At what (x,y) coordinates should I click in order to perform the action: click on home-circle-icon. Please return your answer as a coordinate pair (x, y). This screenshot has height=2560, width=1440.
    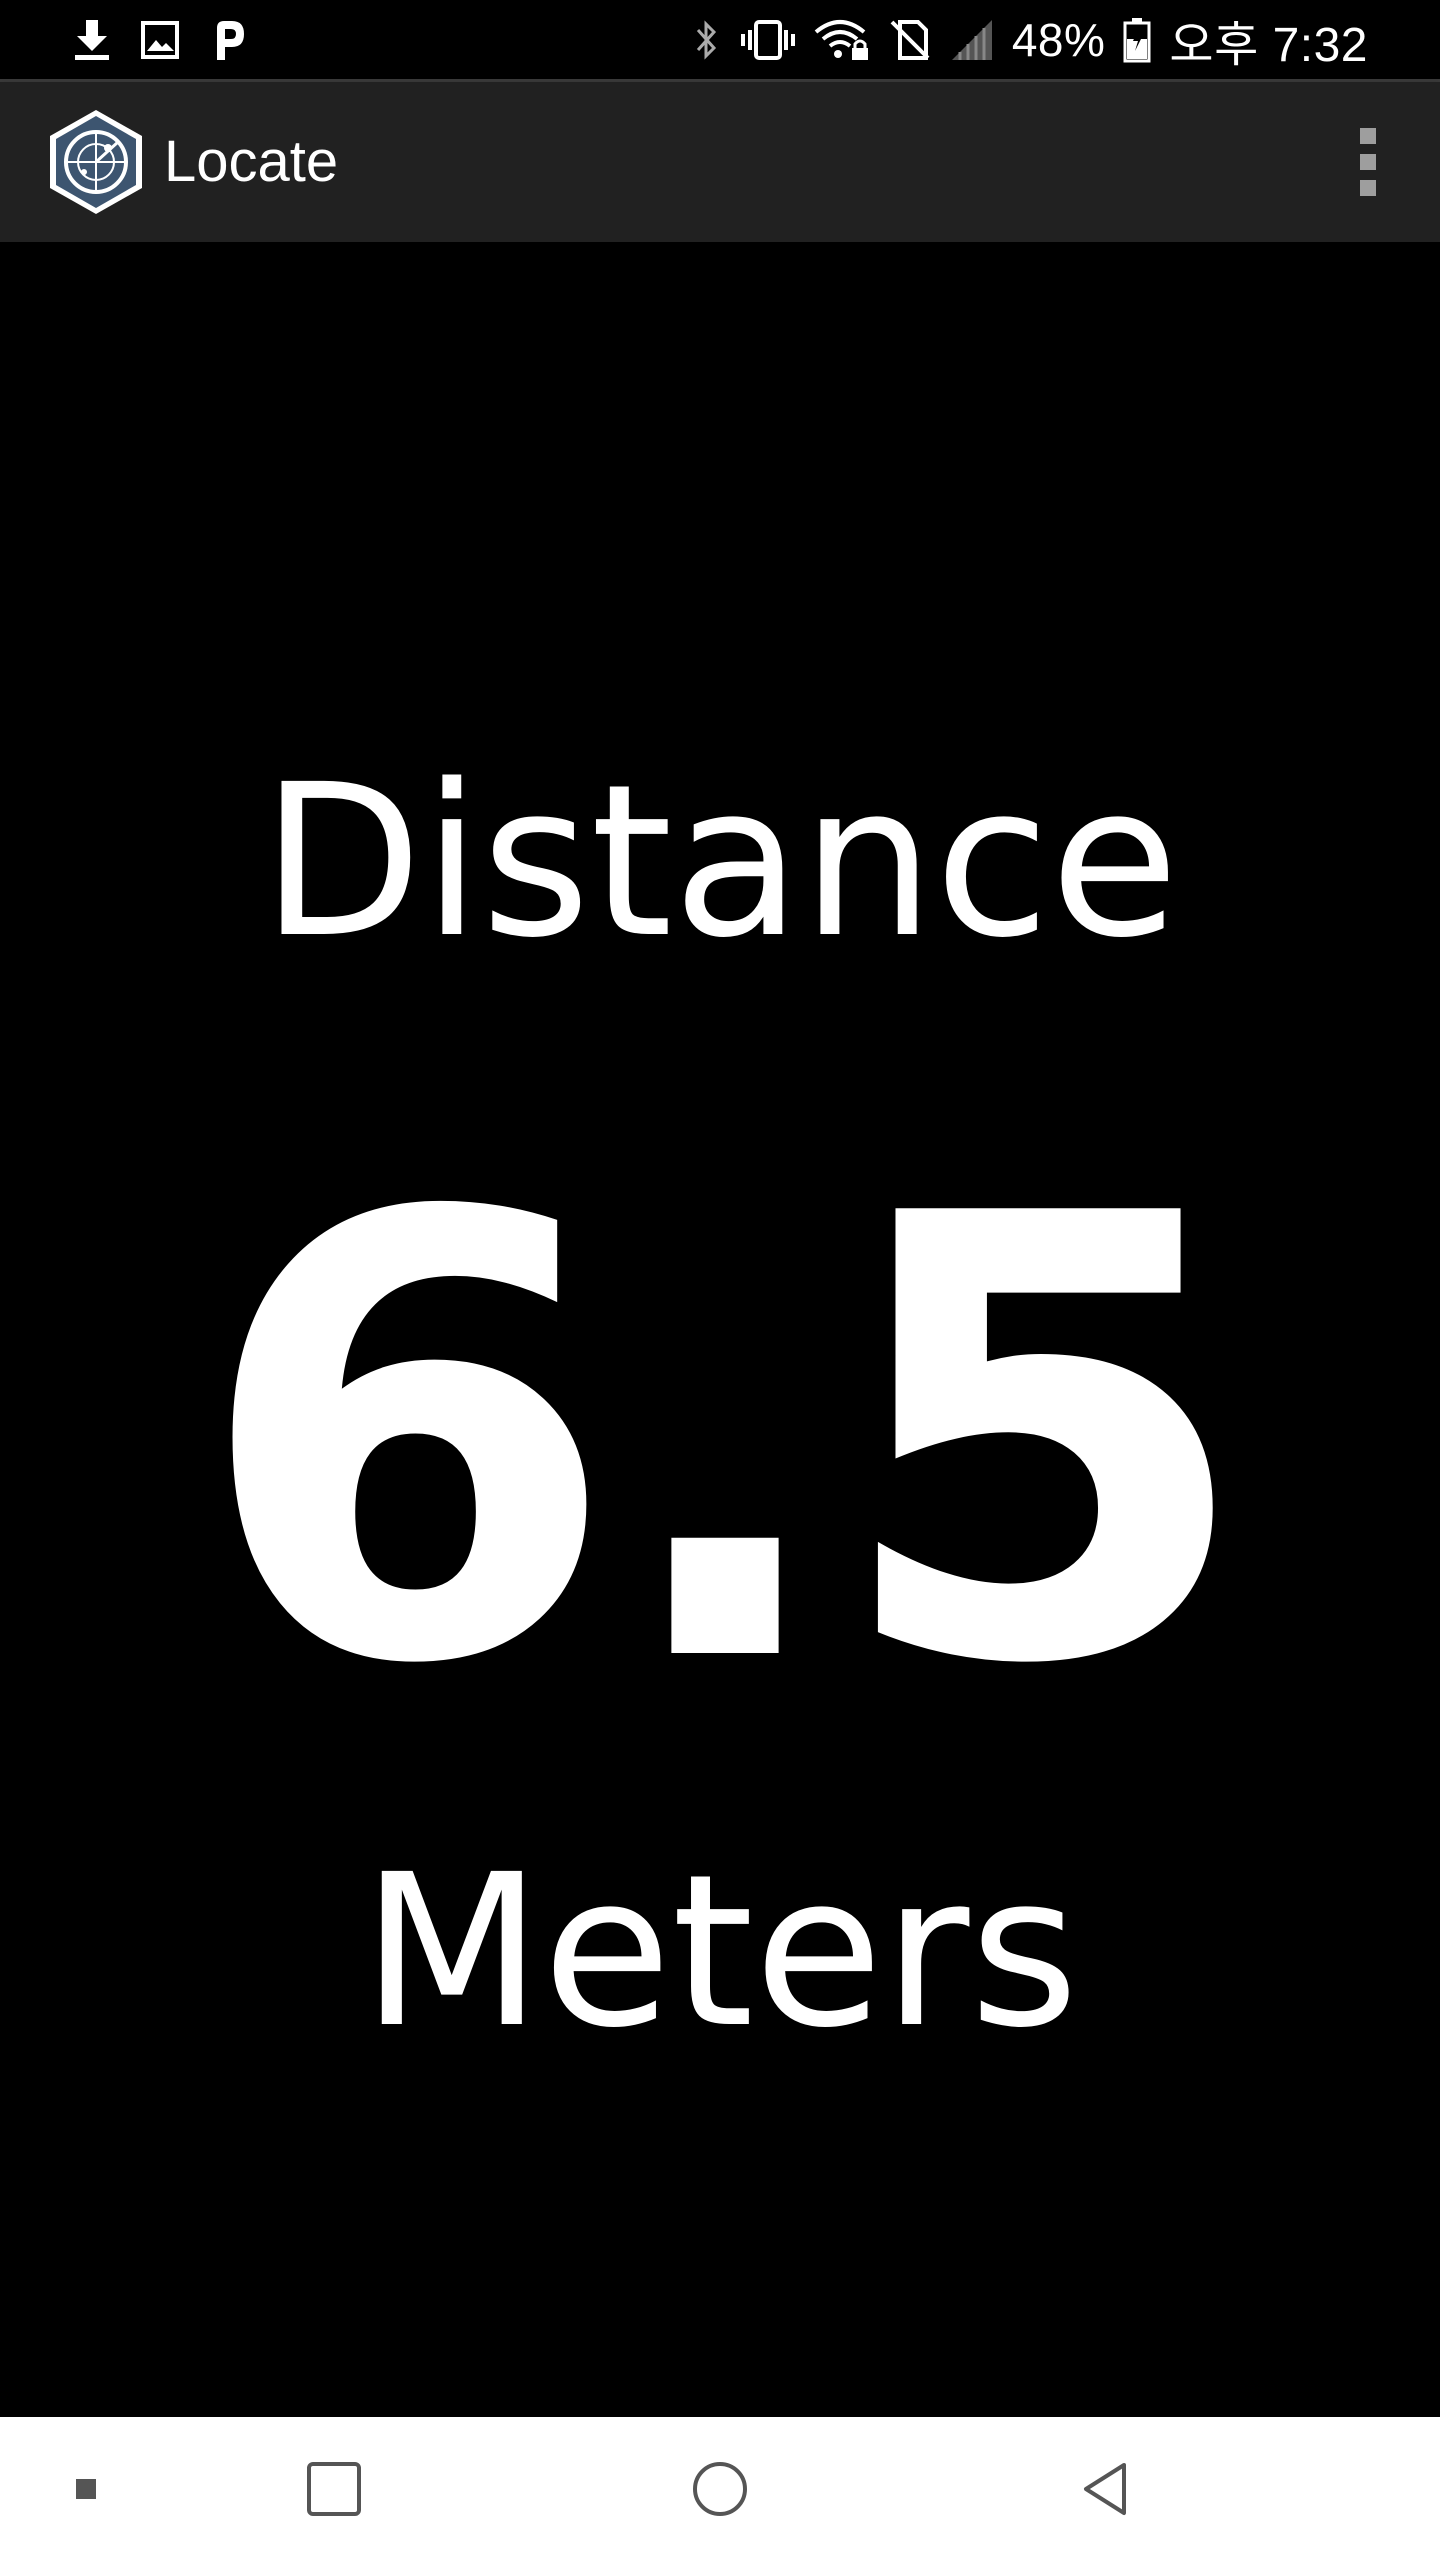
    Looking at the image, I should click on (720, 2488).